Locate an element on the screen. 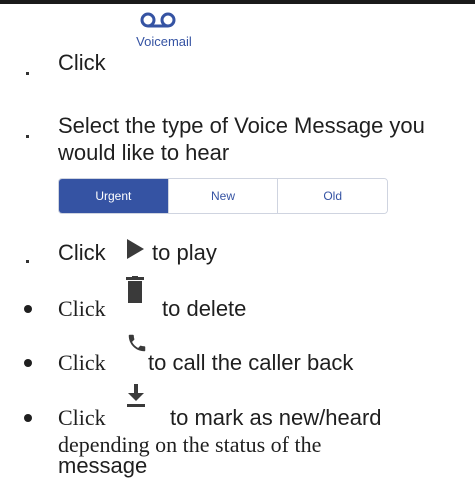  top-rule is located at coordinates (237, 2).